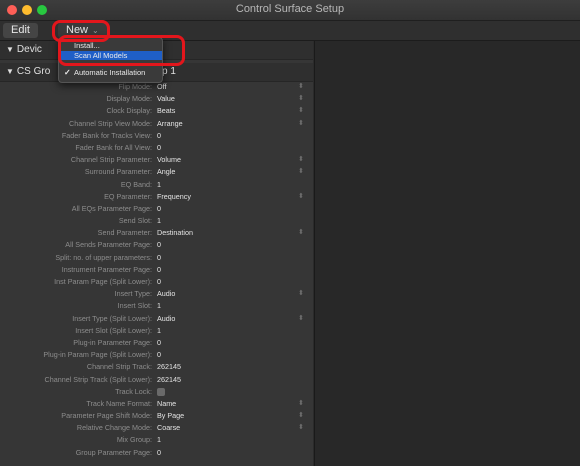  What do you see at coordinates (112, 342) in the screenshot?
I see `parameter-label: Plug-in Parameter Page:` at bounding box center [112, 342].